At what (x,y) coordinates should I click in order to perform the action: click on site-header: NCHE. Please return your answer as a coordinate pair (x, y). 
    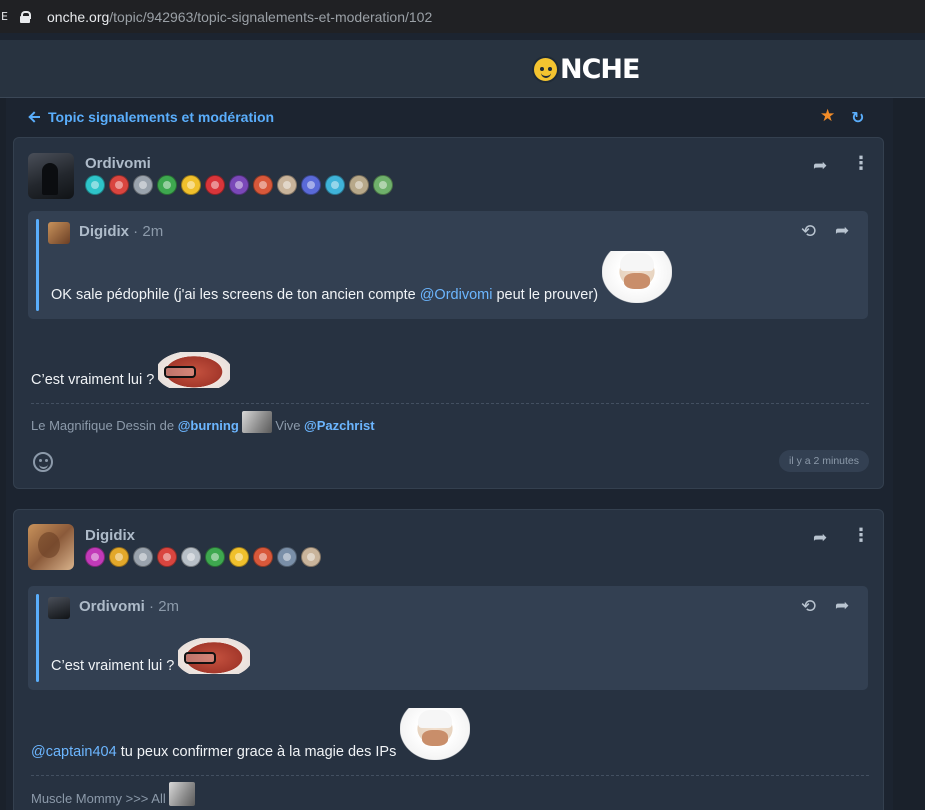
    Looking at the image, I should click on (462, 69).